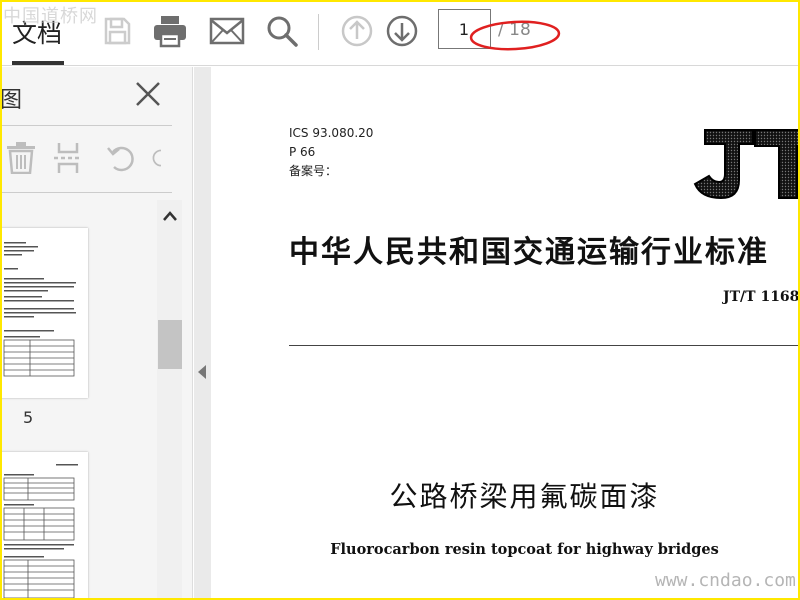  I want to click on print-icon, so click(170, 32).